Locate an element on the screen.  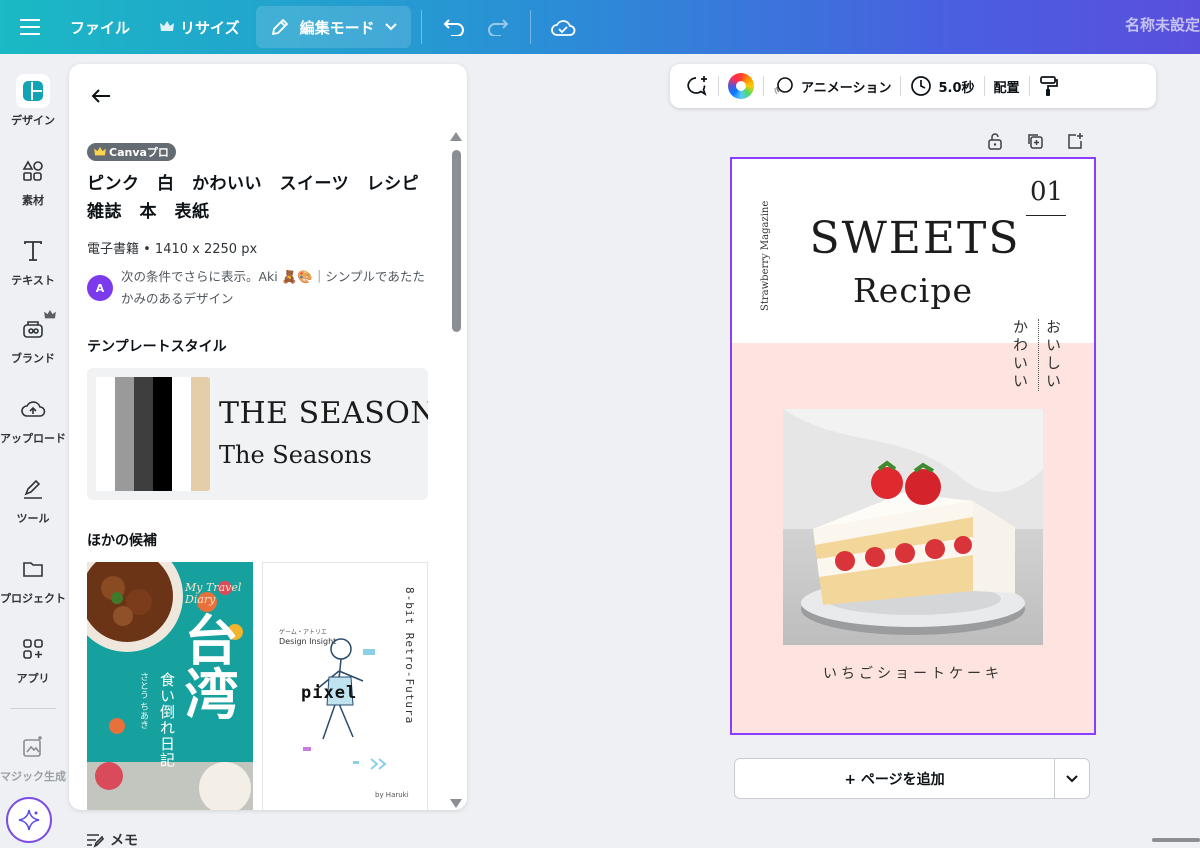
undo-button is located at coordinates (454, 27).